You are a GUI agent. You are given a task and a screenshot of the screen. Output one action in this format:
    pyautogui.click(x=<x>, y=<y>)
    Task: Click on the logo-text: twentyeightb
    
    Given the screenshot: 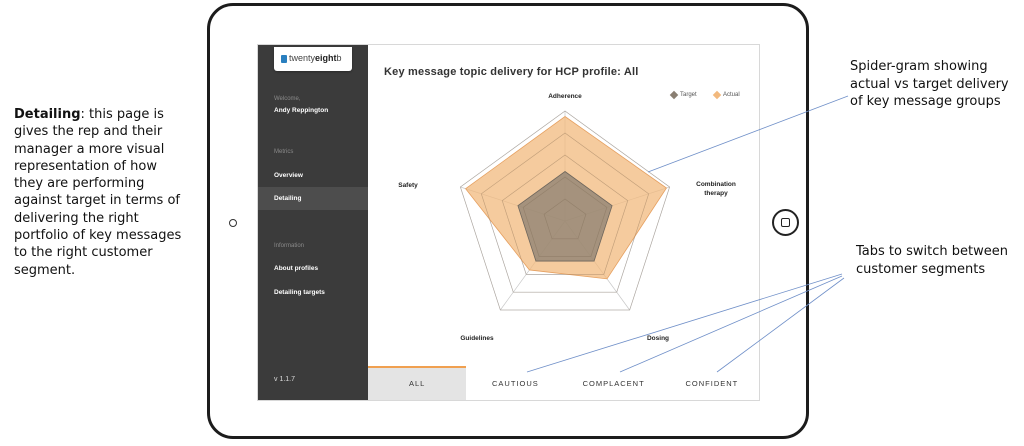 What is the action you would take?
    pyautogui.click(x=315, y=58)
    